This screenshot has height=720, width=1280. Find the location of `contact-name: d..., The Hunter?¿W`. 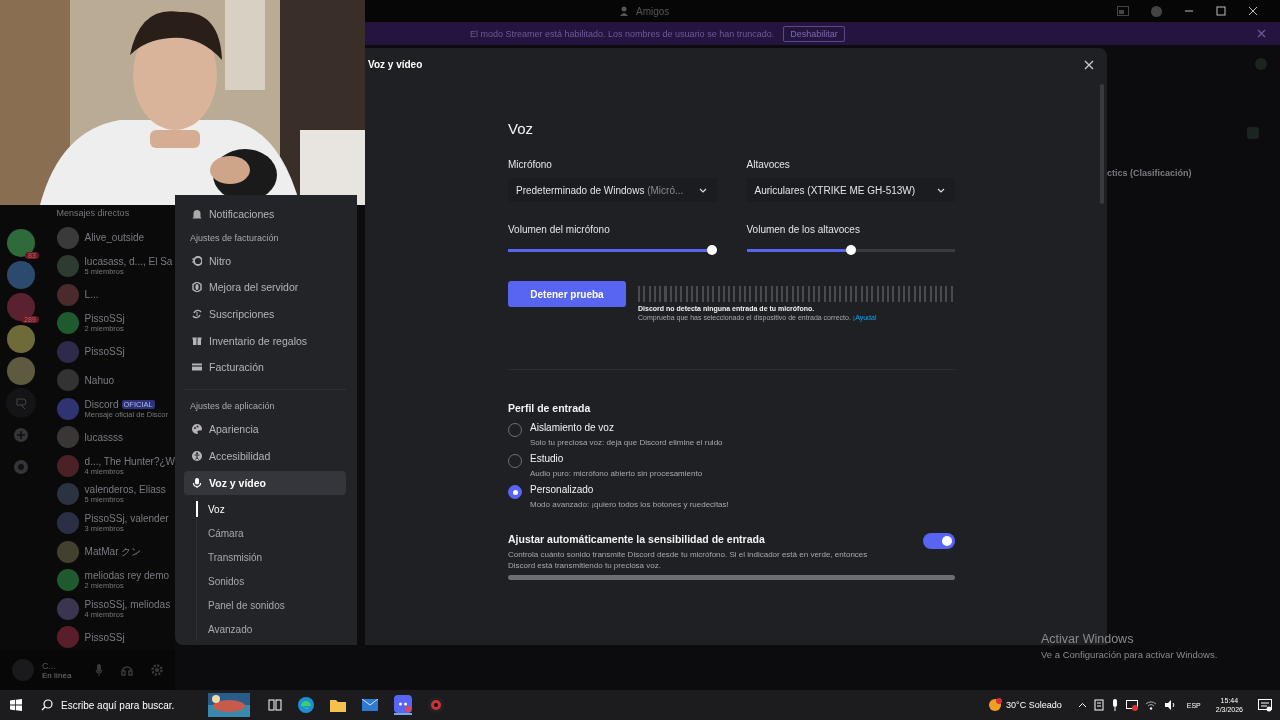

contact-name: d..., The Hunter?¿W is located at coordinates (129, 461).